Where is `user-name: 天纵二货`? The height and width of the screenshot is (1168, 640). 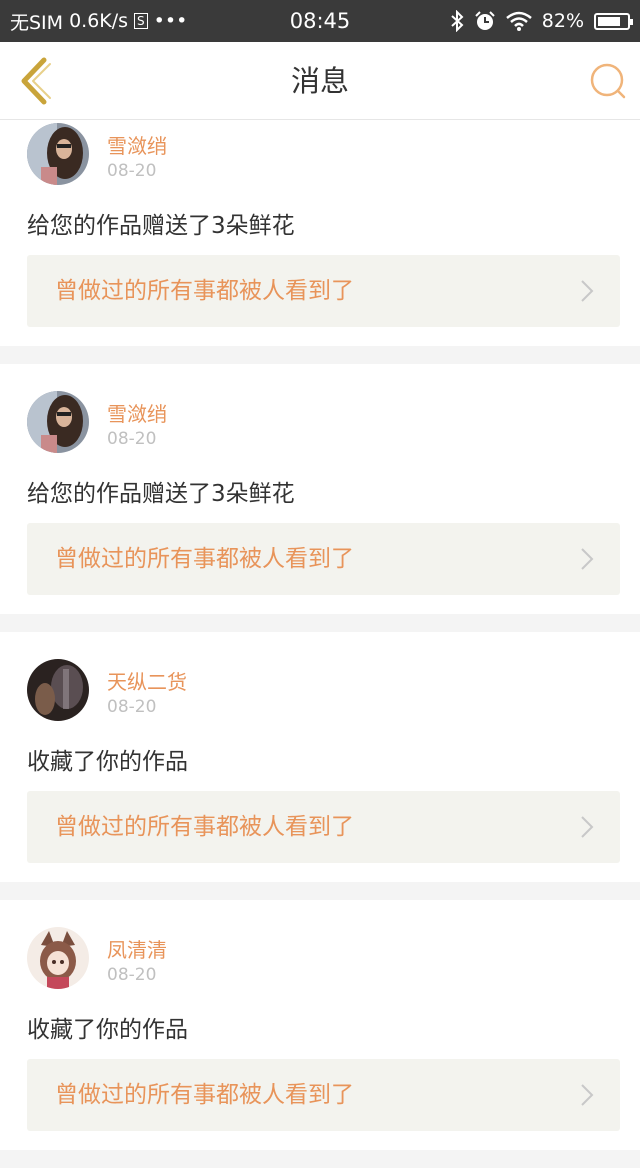 user-name: 天纵二货 is located at coordinates (147, 680).